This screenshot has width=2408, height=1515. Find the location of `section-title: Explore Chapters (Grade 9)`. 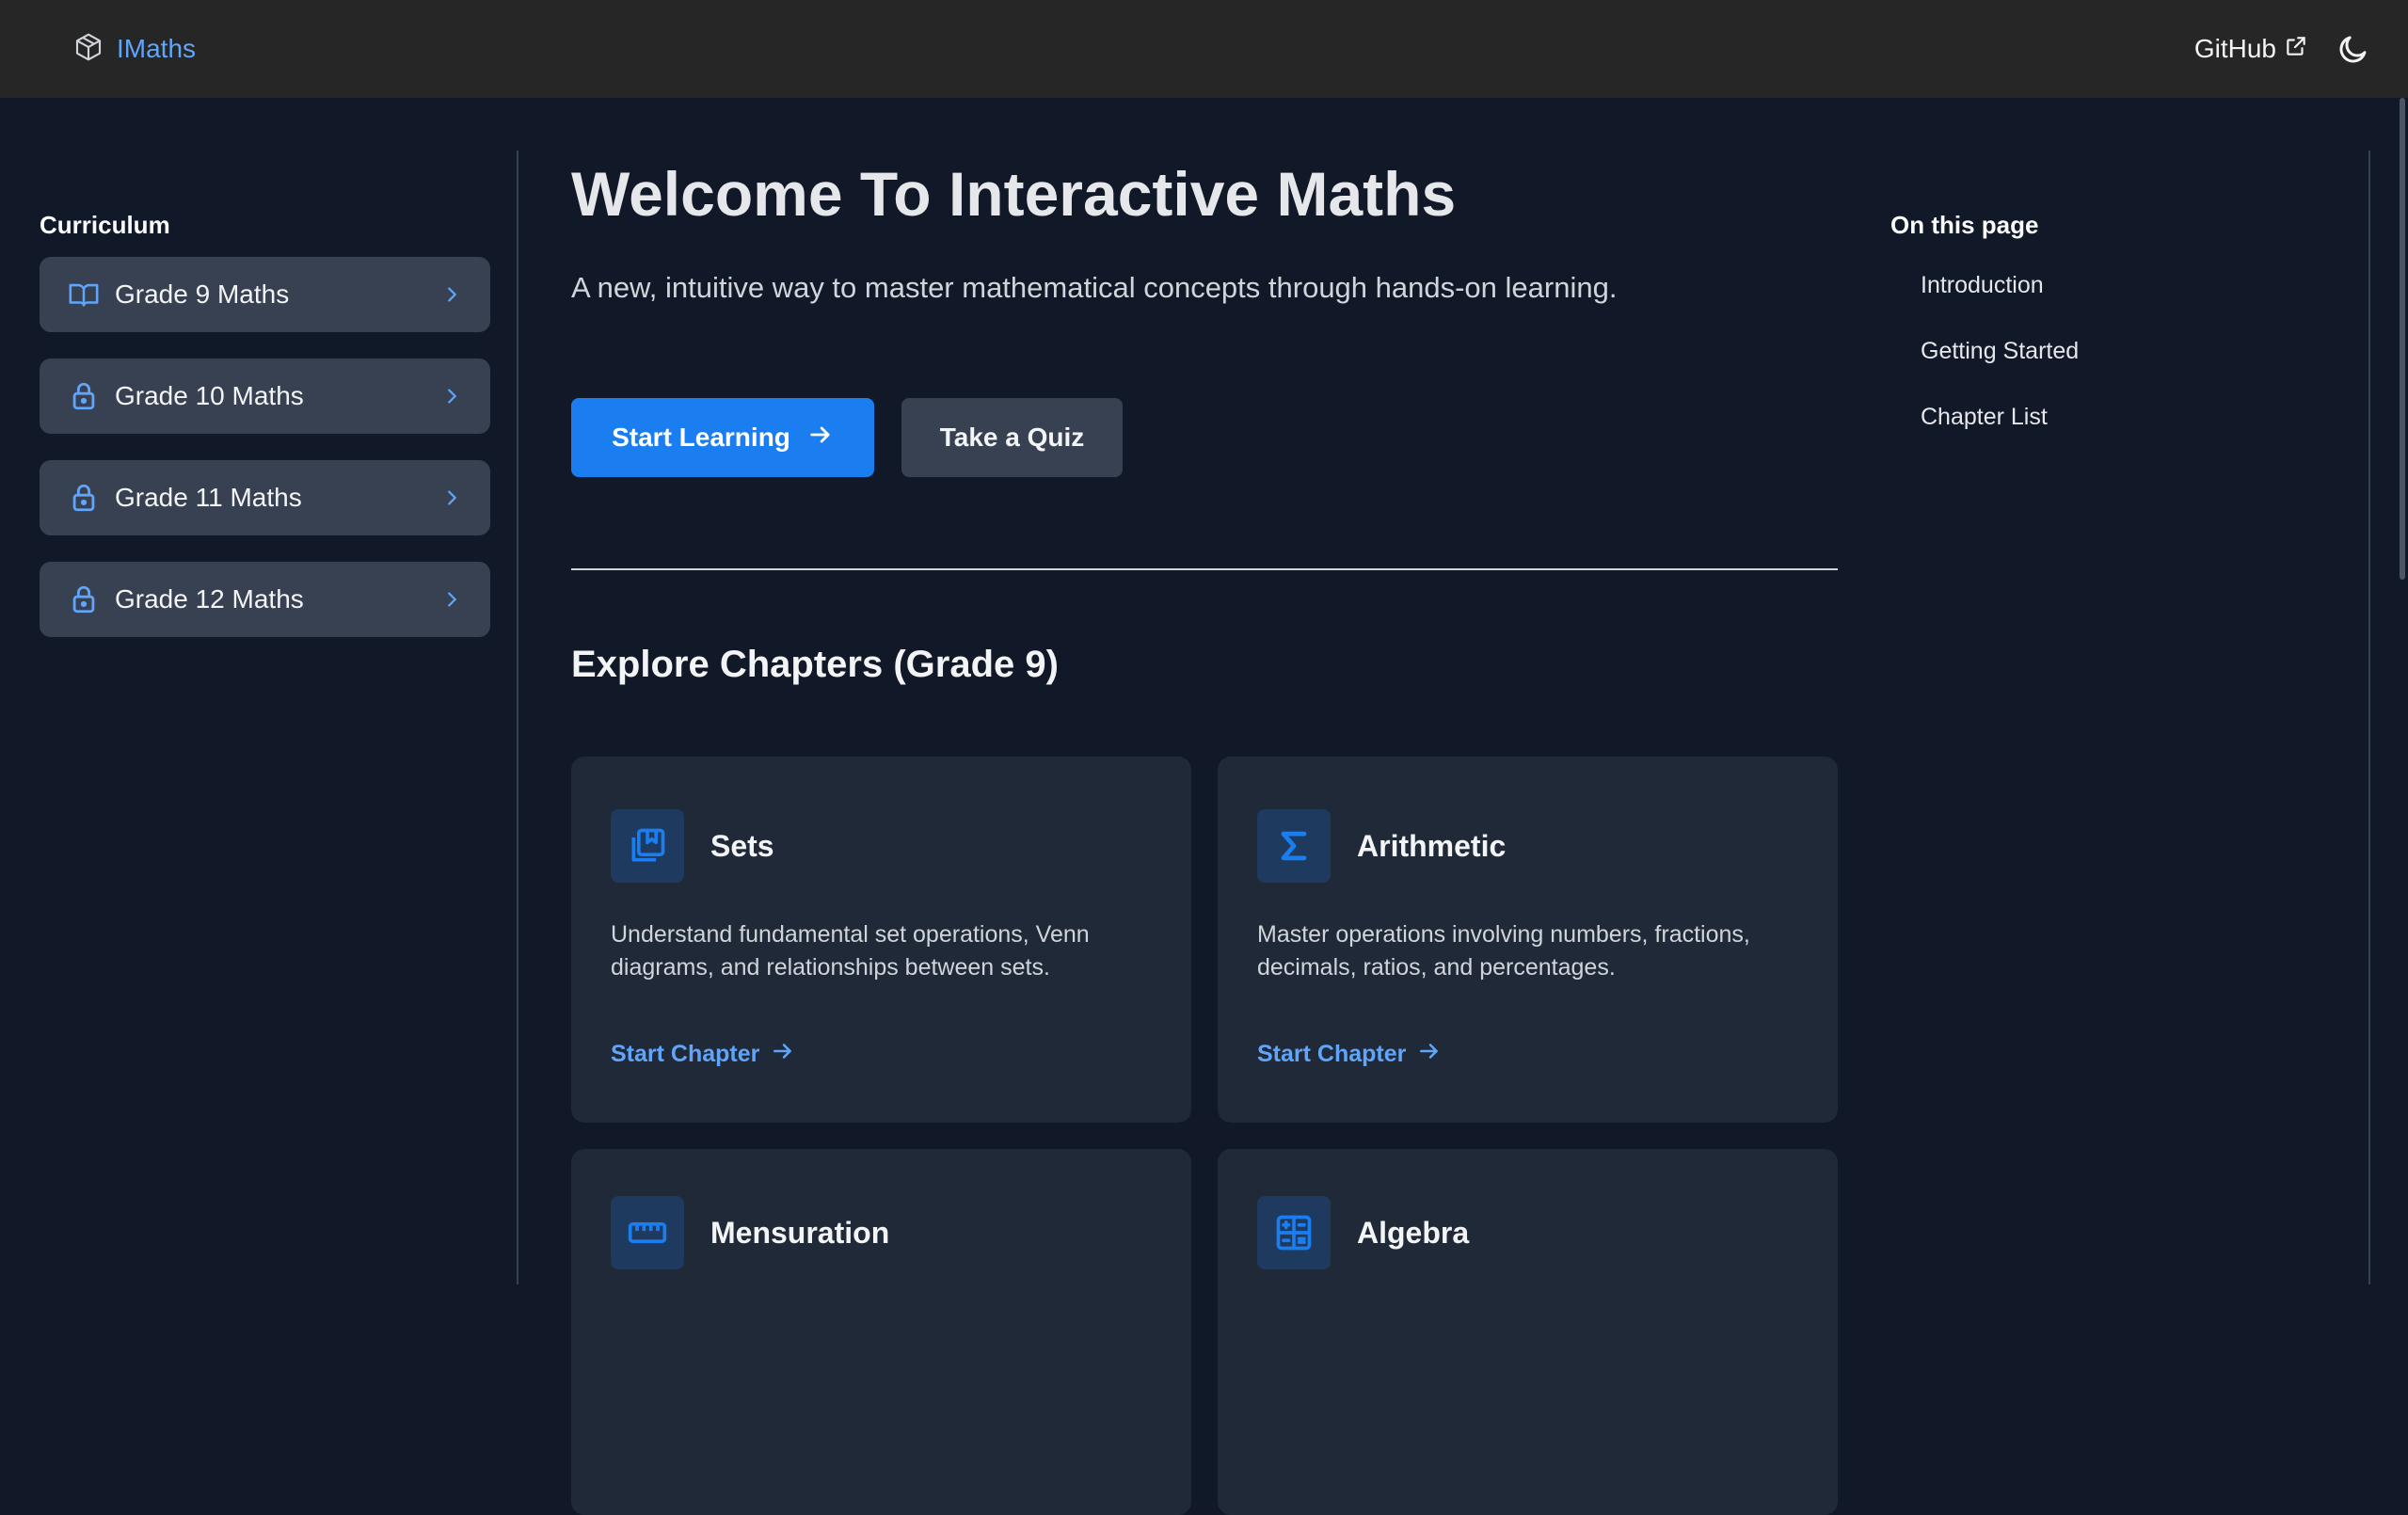

section-title: Explore Chapters (Grade 9) is located at coordinates (815, 664).